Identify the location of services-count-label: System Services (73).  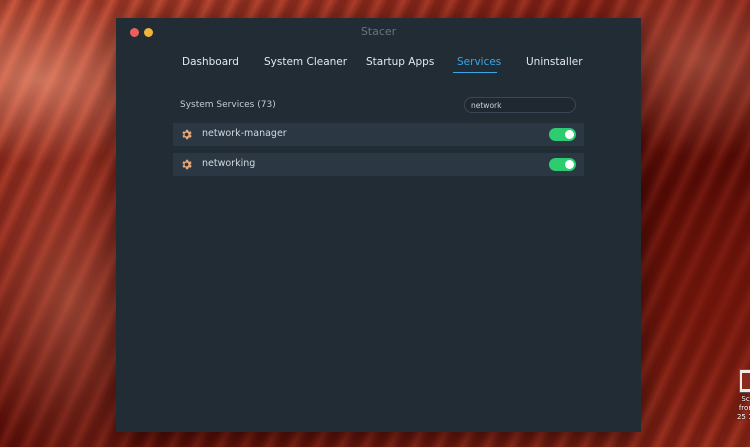
(228, 105).